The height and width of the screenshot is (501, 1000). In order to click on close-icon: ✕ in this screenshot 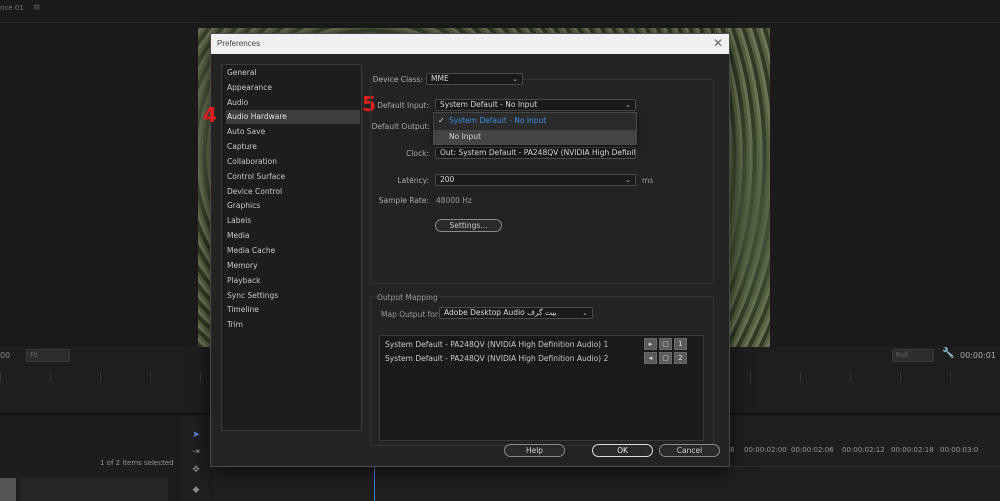, I will do `click(718, 43)`.